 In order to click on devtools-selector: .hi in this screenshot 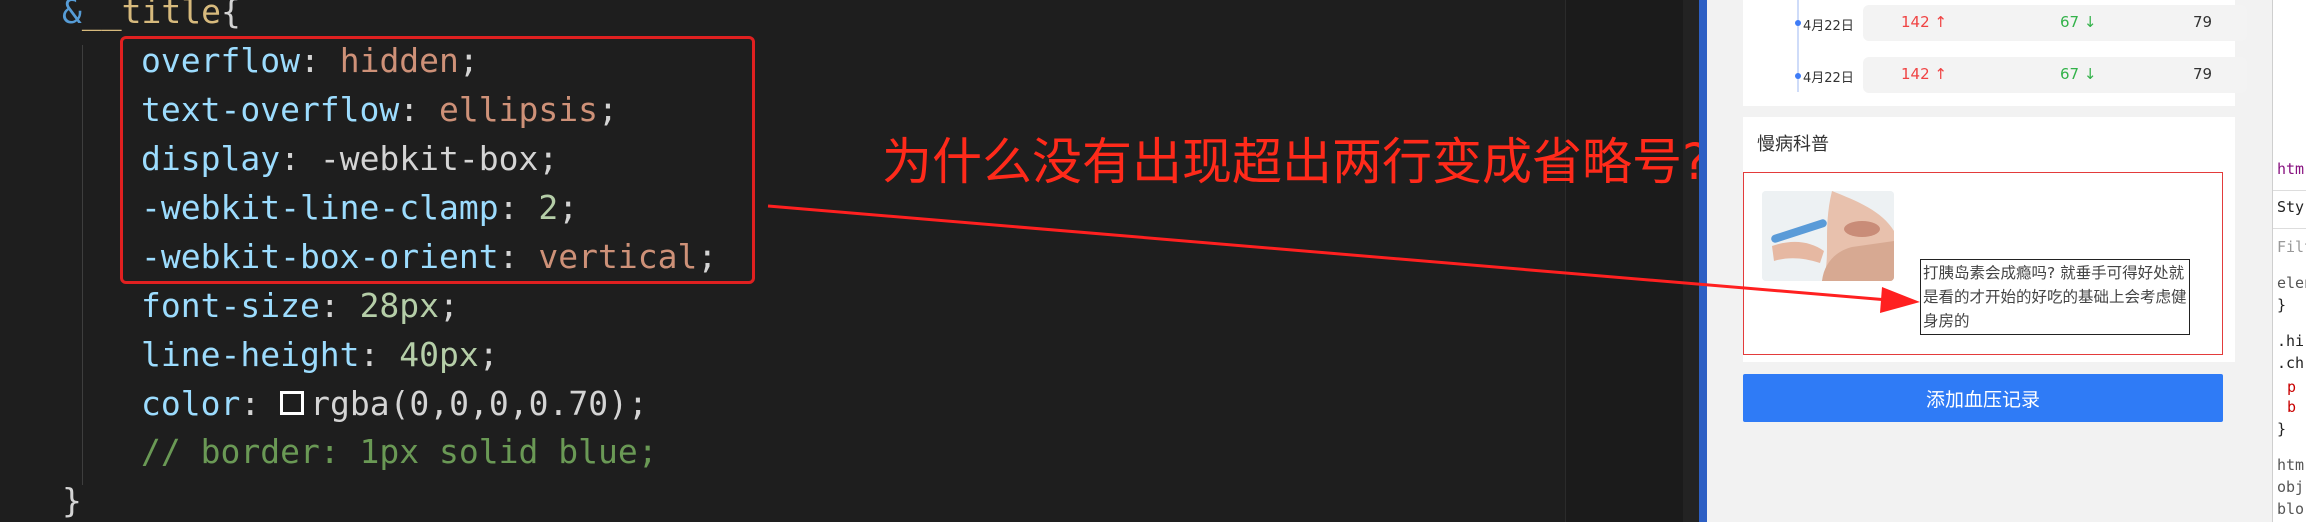, I will do `click(2291, 341)`.